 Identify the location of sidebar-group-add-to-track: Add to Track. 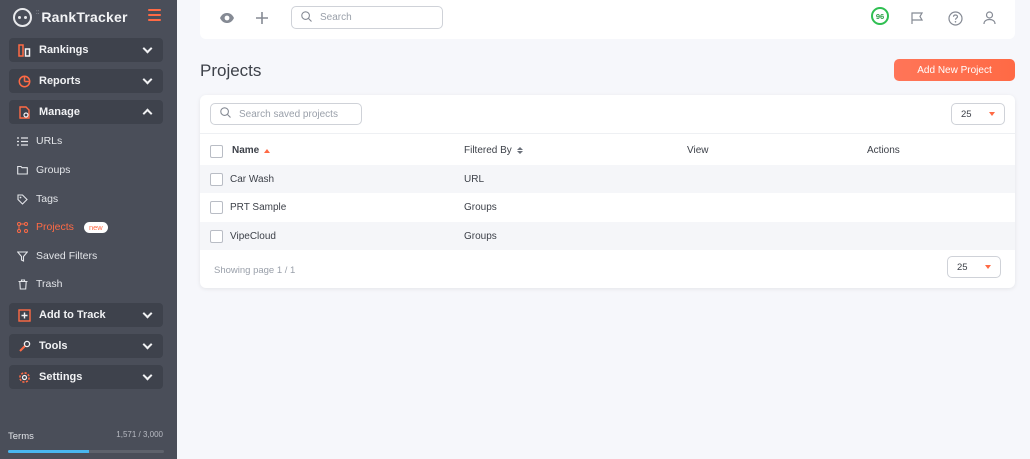
(86, 315).